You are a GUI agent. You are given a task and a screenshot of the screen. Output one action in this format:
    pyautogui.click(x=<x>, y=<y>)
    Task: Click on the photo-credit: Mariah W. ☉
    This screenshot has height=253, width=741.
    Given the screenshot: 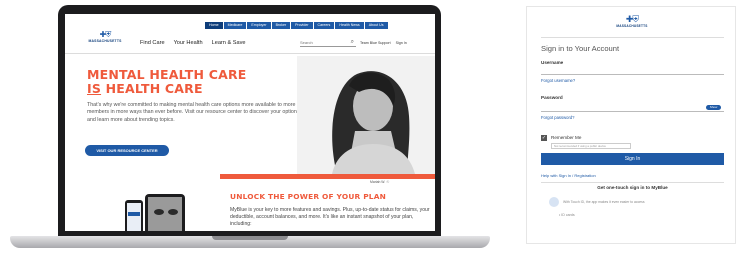 What is the action you would take?
    pyautogui.click(x=380, y=182)
    